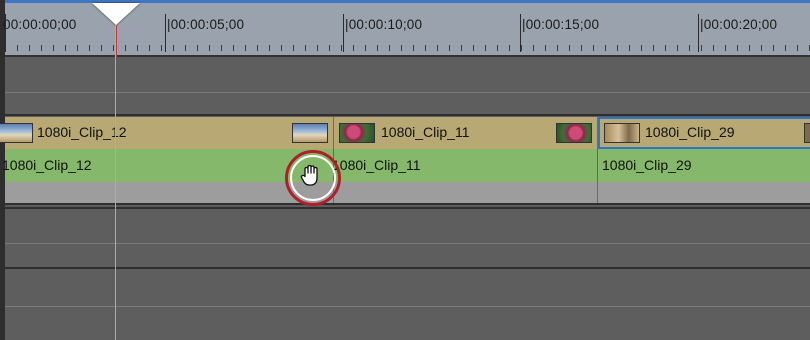  What do you see at coordinates (690, 132) in the screenshot?
I see `clip-title: 1080i_Clip_29` at bounding box center [690, 132].